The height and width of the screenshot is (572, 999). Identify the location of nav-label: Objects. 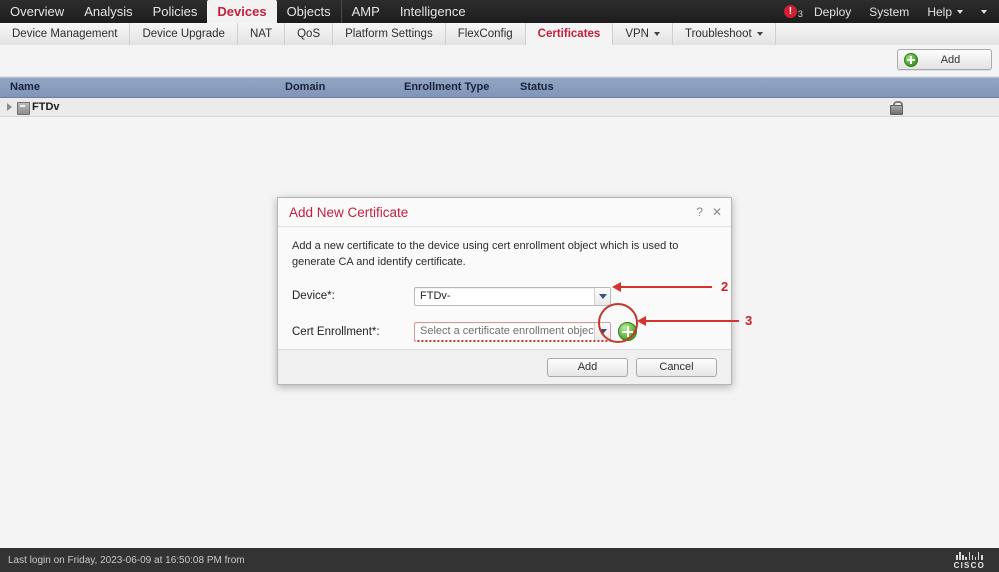
(308, 11).